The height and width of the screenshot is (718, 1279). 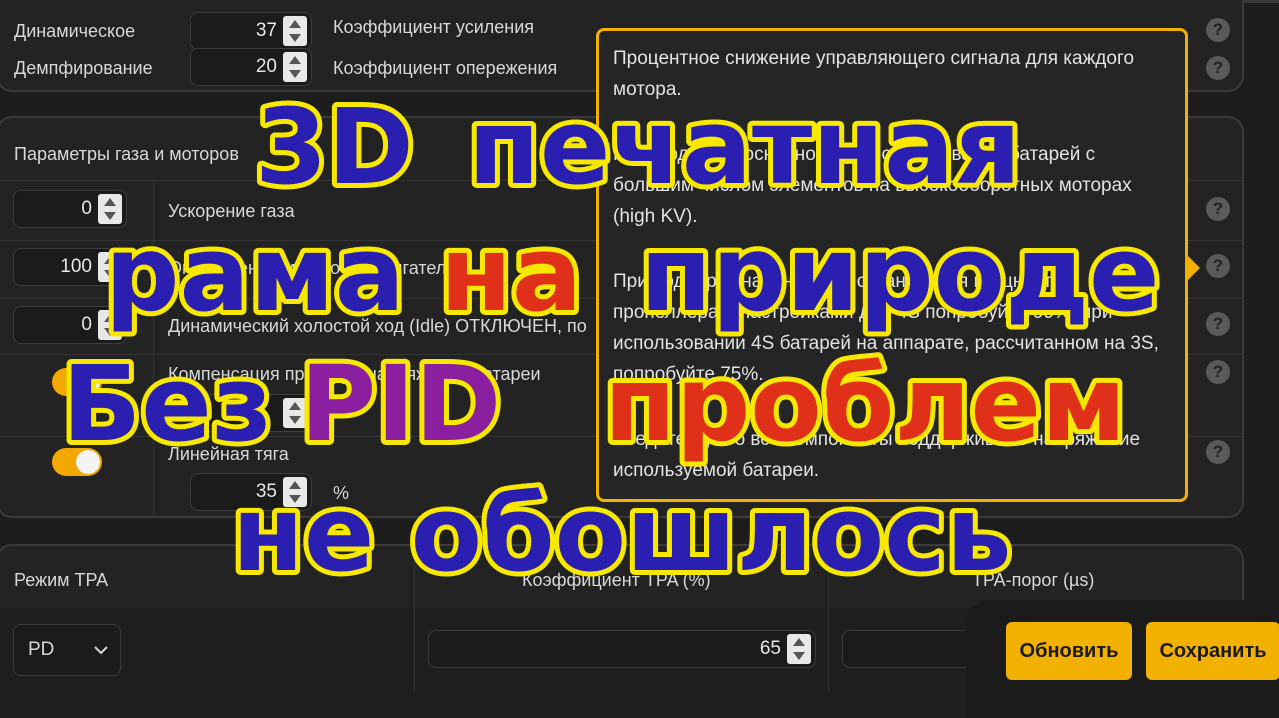 What do you see at coordinates (251, 492) in the screenshot?
I see `thrust-linear-input: 35` at bounding box center [251, 492].